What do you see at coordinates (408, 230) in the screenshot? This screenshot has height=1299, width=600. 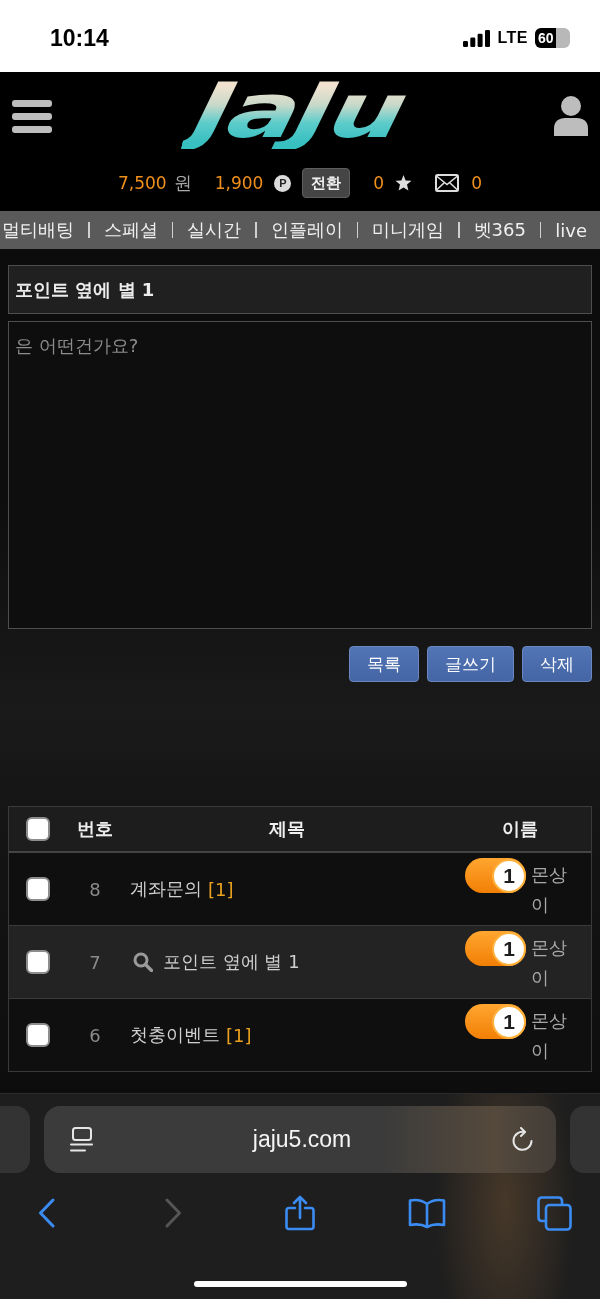 I see `nav-link: 미니게임` at bounding box center [408, 230].